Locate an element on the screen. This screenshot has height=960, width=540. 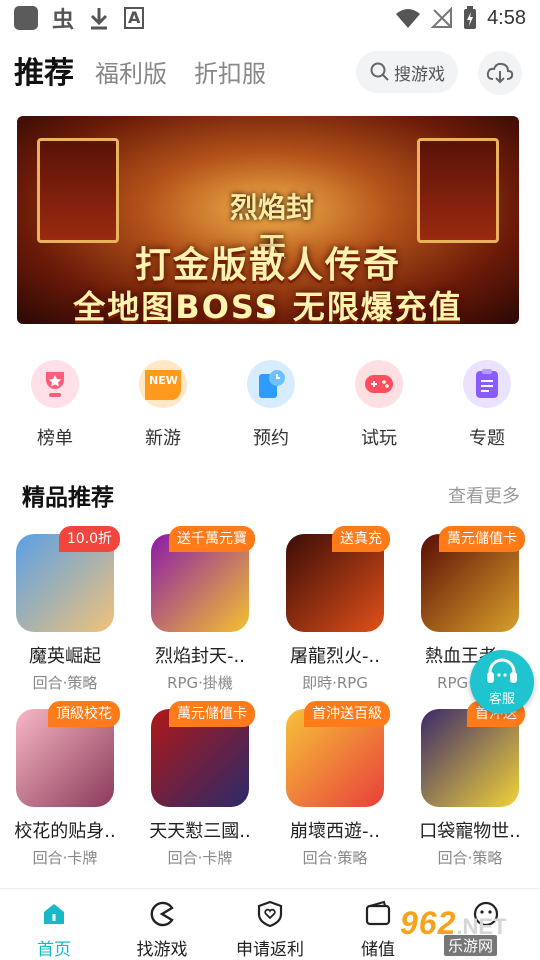
game-name: 校花的贴身.. is located at coordinates (65, 831).